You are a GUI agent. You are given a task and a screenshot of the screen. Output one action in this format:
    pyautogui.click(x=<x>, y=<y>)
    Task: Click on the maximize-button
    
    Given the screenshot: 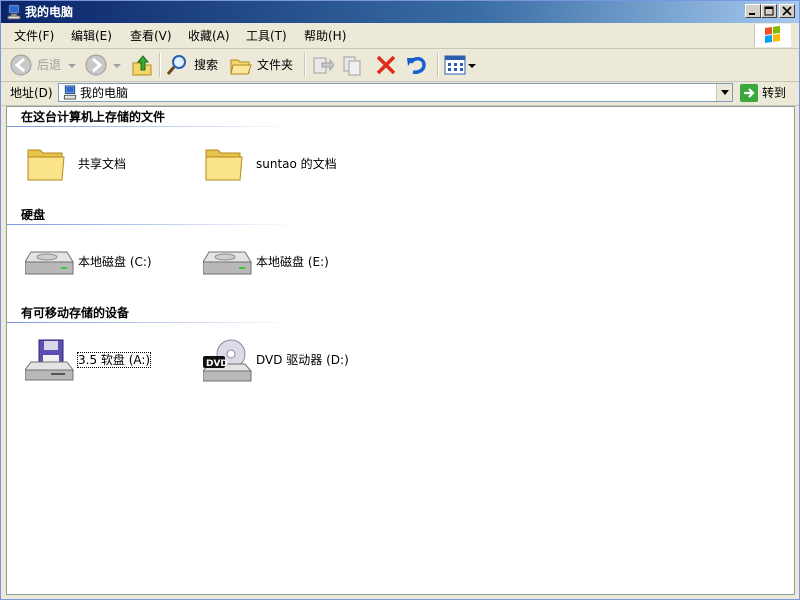 What is the action you would take?
    pyautogui.click(x=769, y=11)
    